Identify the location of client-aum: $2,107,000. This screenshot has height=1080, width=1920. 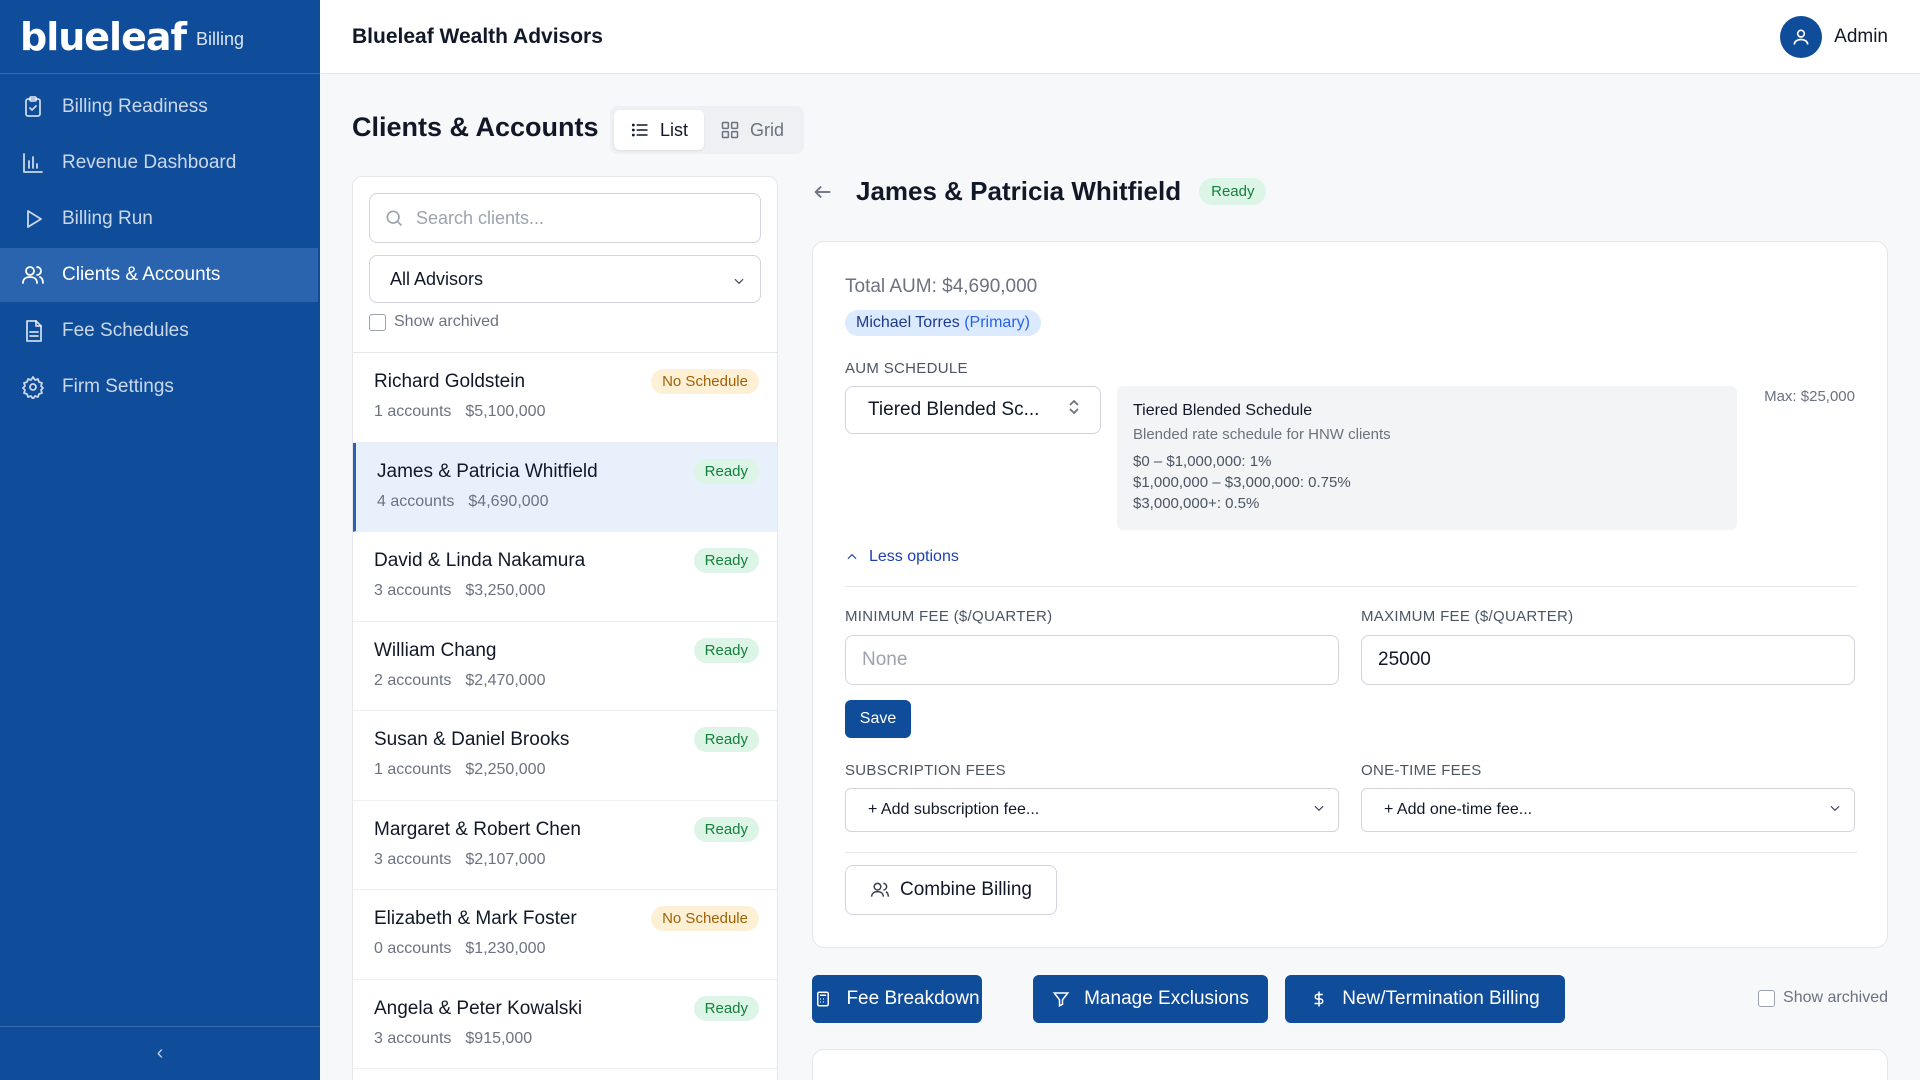
(505, 859).